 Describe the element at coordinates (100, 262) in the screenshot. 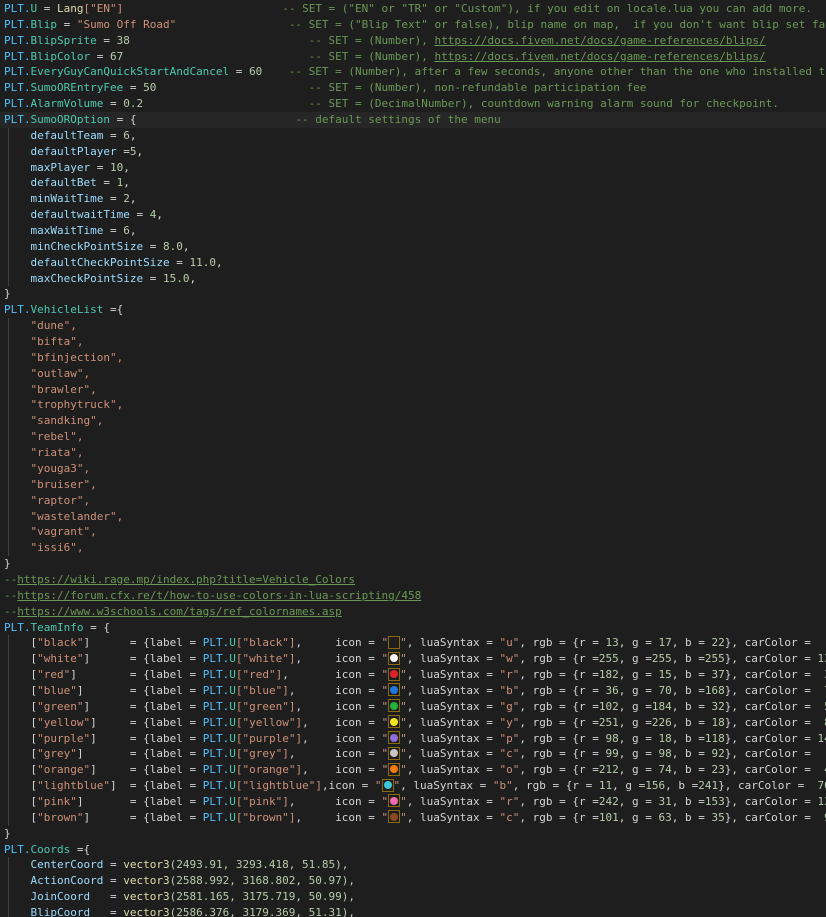

I see `key-token: defaultCheckPointSize` at that location.